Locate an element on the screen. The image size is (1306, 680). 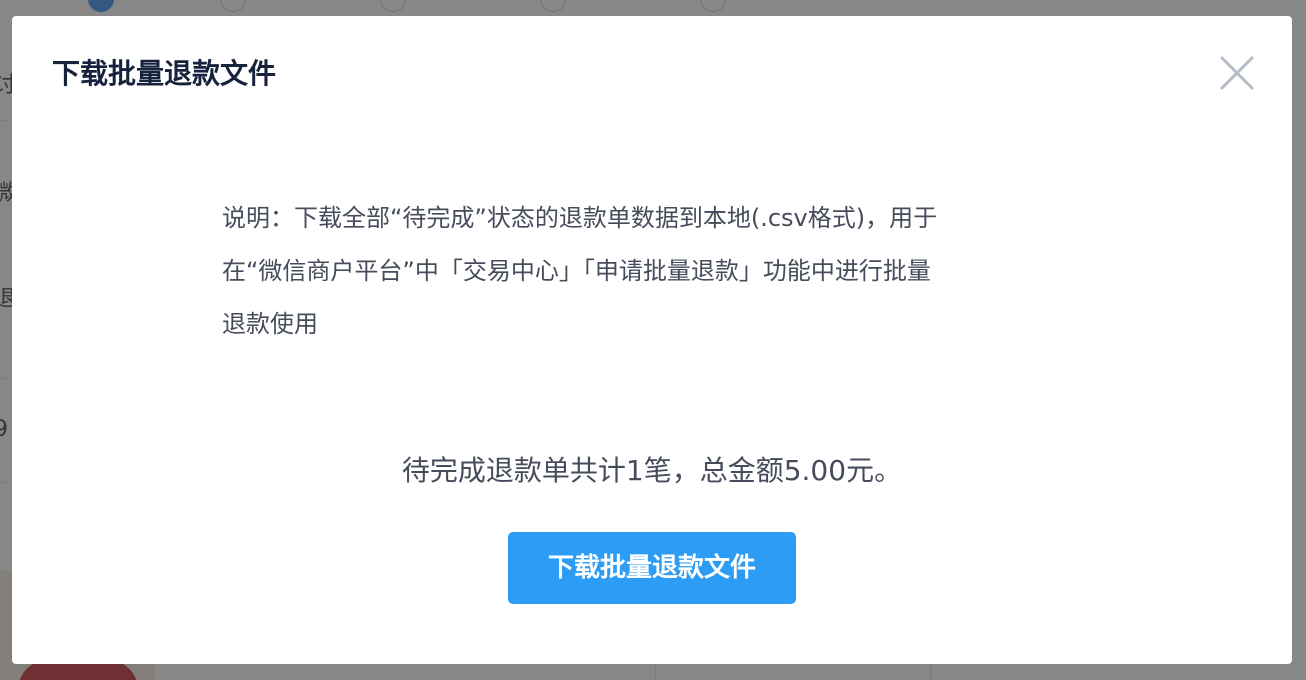
description-line: 退款使用 is located at coordinates (270, 324).